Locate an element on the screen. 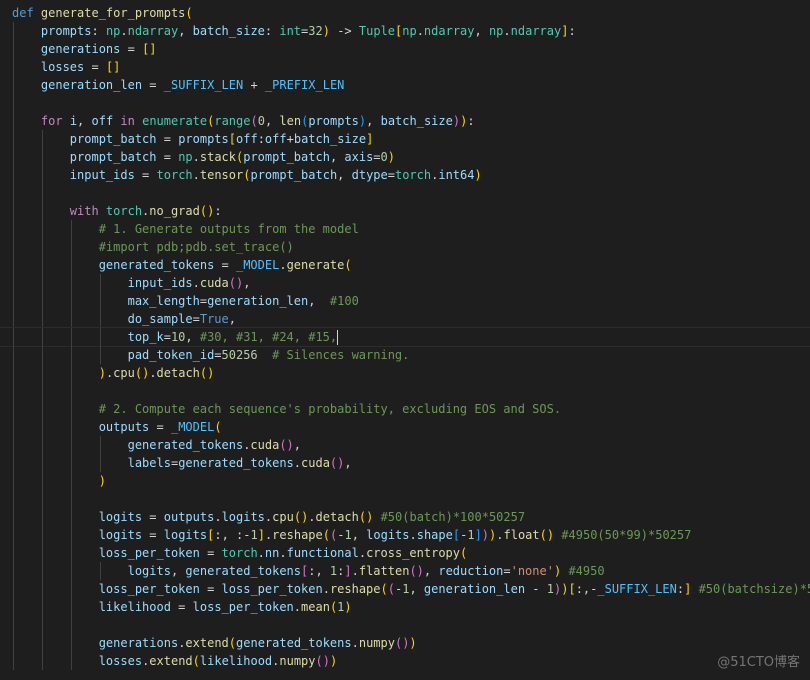 The width and height of the screenshot is (810, 680). code-token: : is located at coordinates (261, 139).